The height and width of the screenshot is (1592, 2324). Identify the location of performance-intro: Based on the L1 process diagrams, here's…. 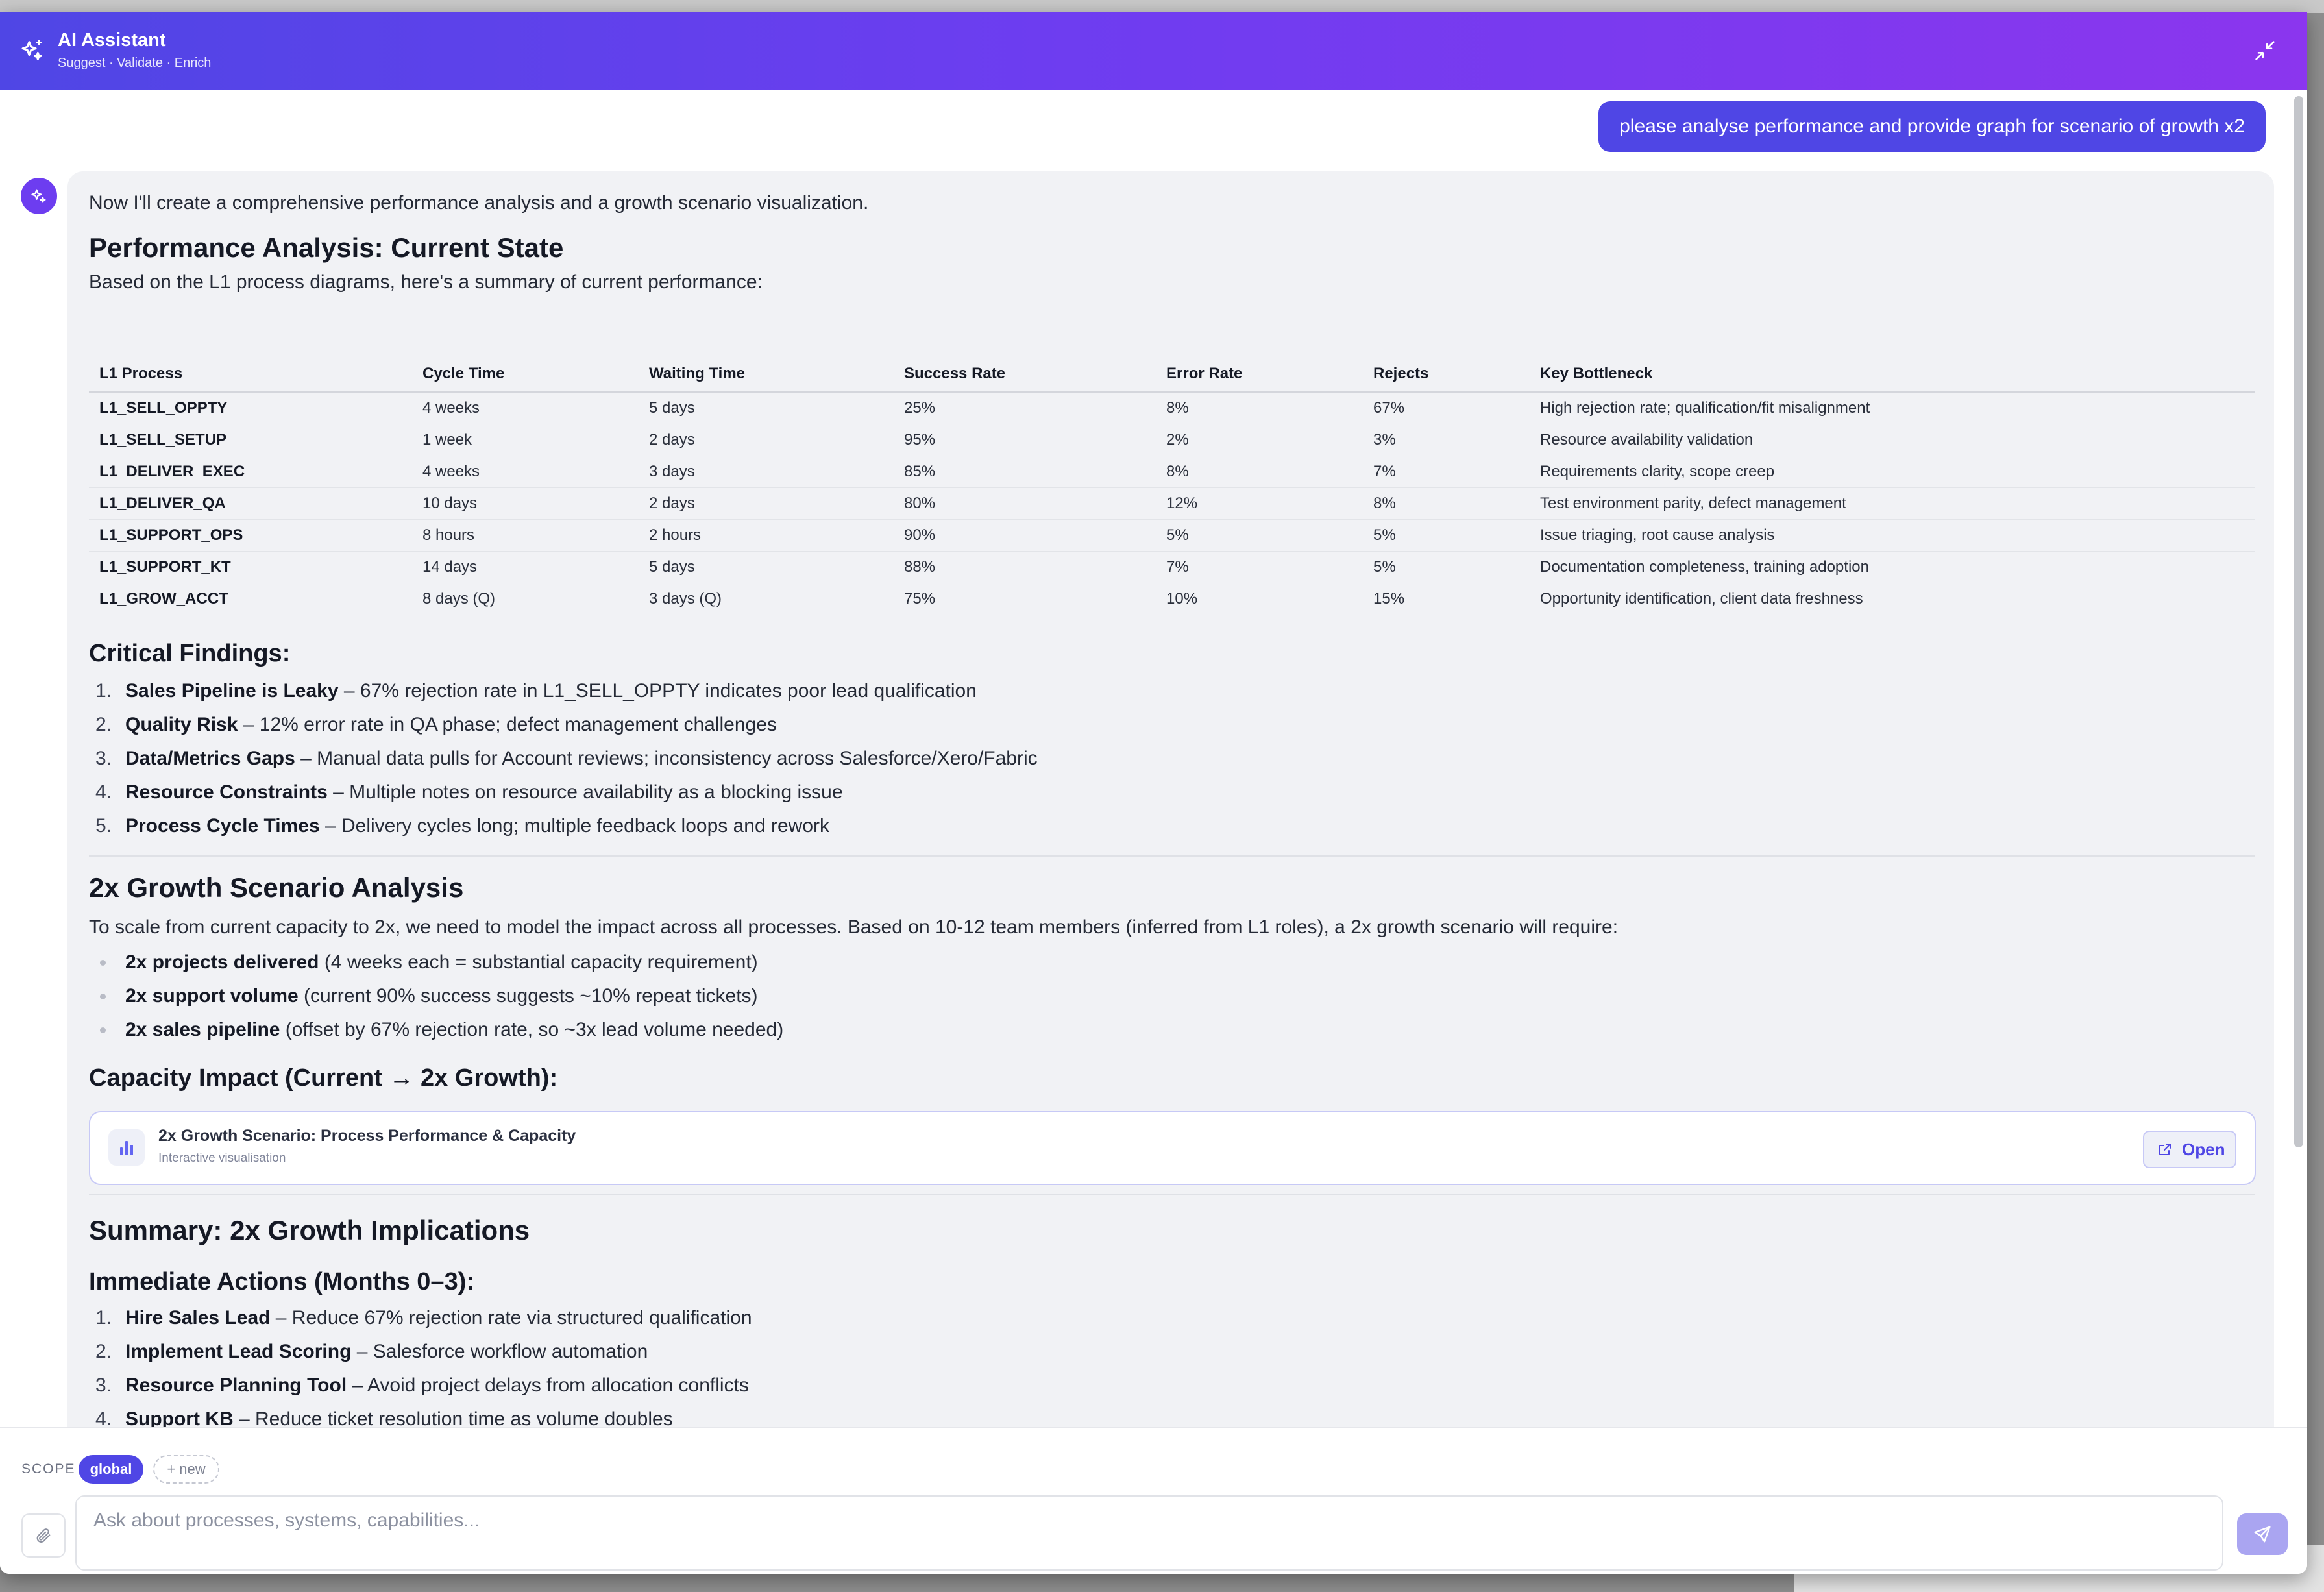
(426, 282).